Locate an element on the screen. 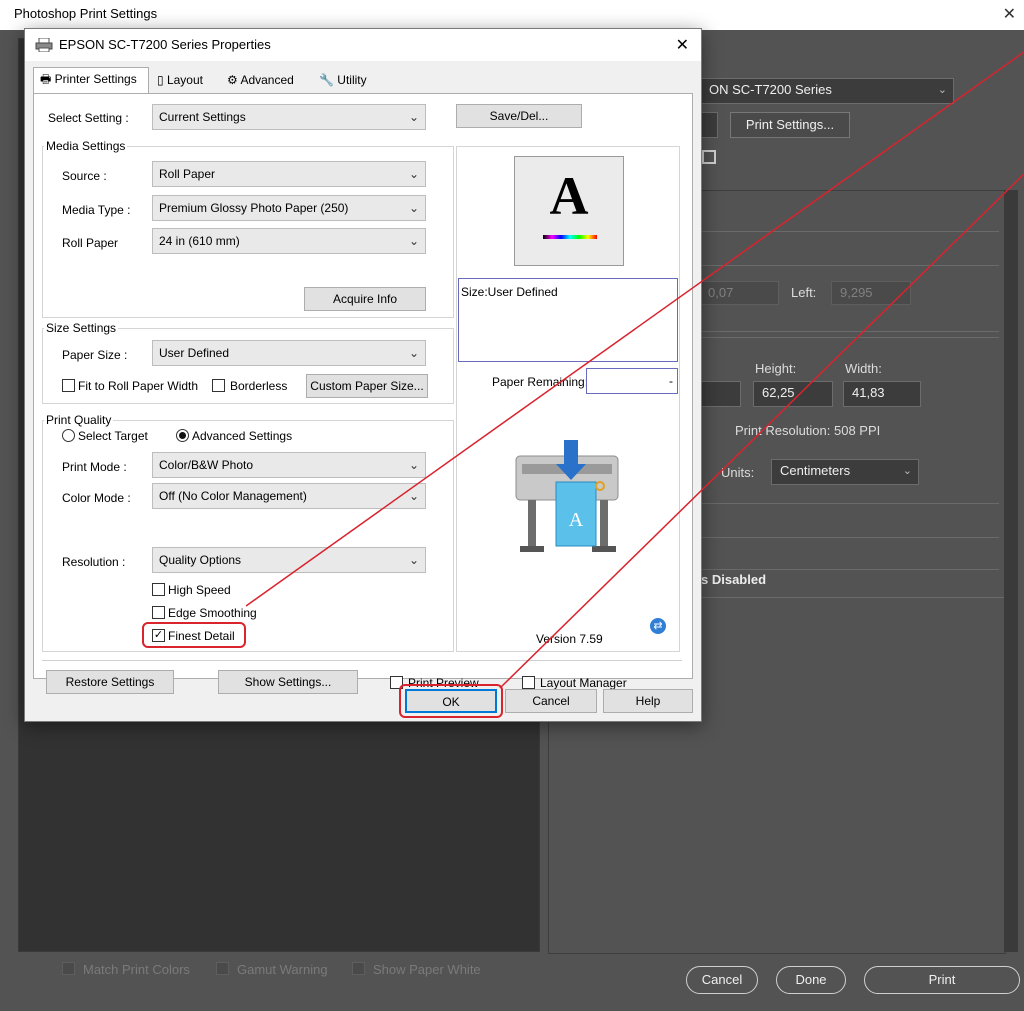 The width and height of the screenshot is (1024, 1011). layout-icon: ▯ is located at coordinates (160, 80).